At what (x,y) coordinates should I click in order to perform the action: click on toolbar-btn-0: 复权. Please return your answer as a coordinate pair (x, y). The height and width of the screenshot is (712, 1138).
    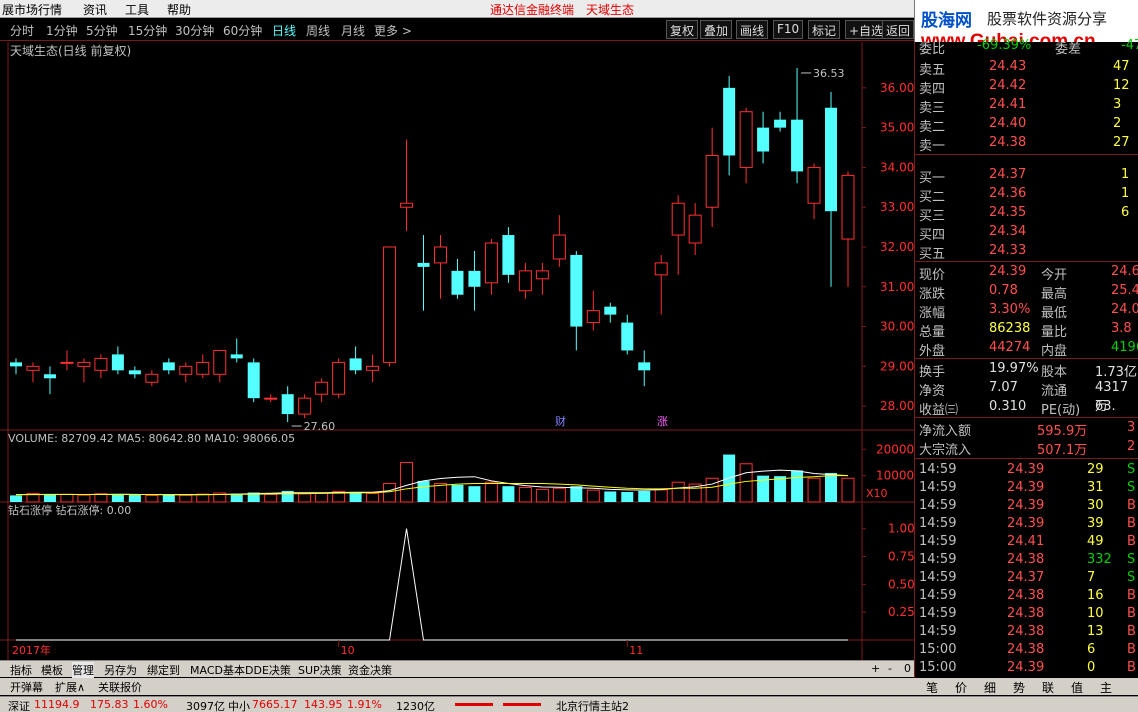
    Looking at the image, I should click on (682, 29).